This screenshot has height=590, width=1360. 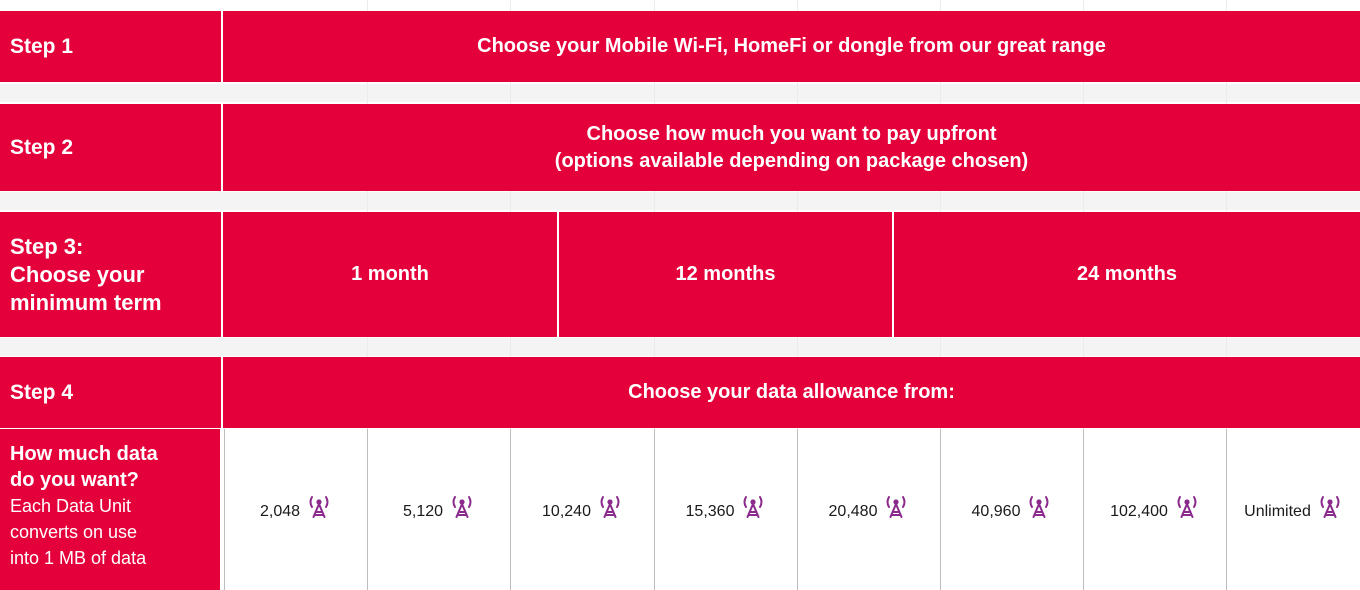 I want to click on term-label: 24 months, so click(x=1127, y=274).